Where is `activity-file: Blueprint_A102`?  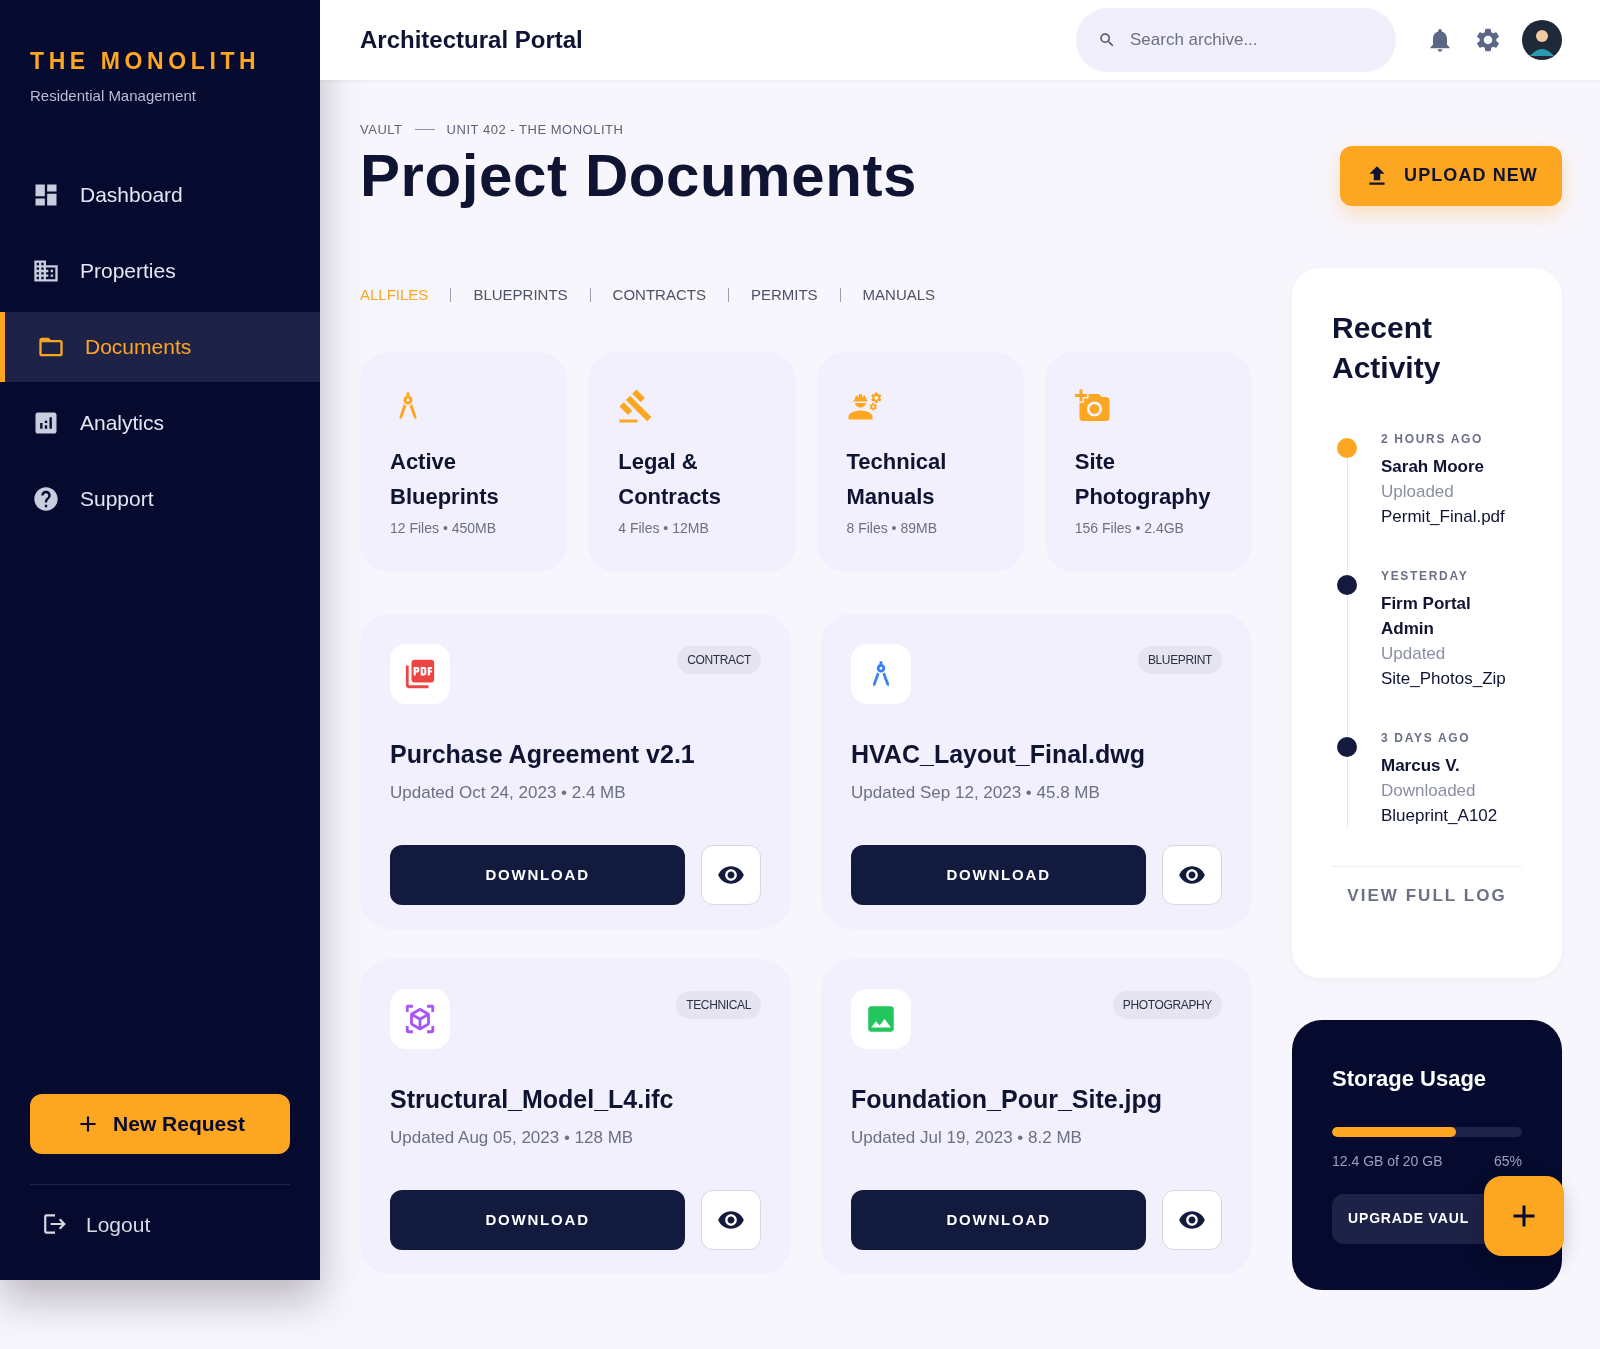 activity-file: Blueprint_A102 is located at coordinates (1440, 815).